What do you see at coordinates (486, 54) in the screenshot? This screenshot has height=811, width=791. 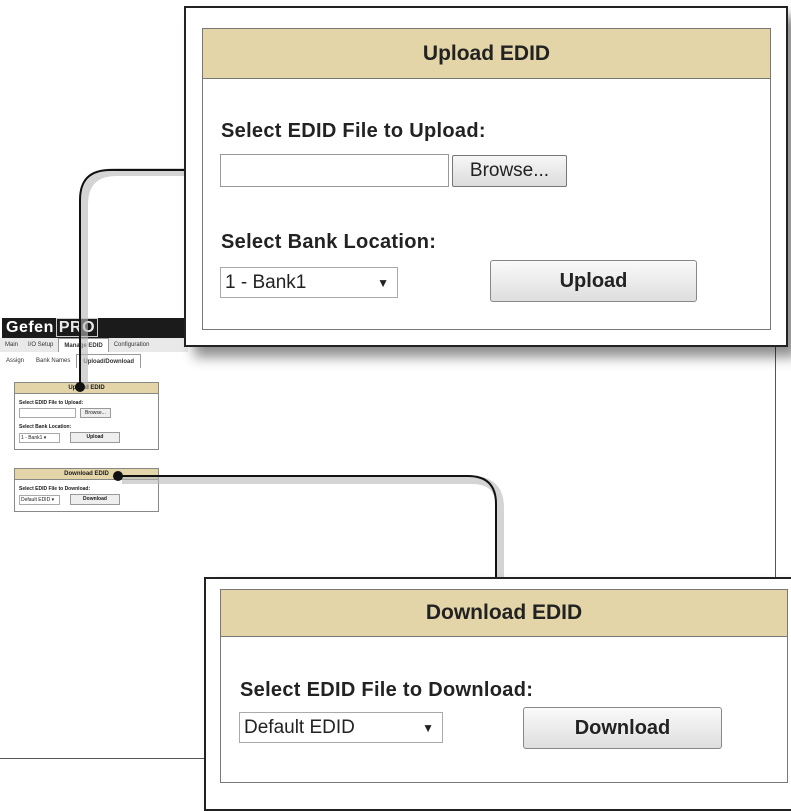 I see `upload-panel-title: Upload EDID` at bounding box center [486, 54].